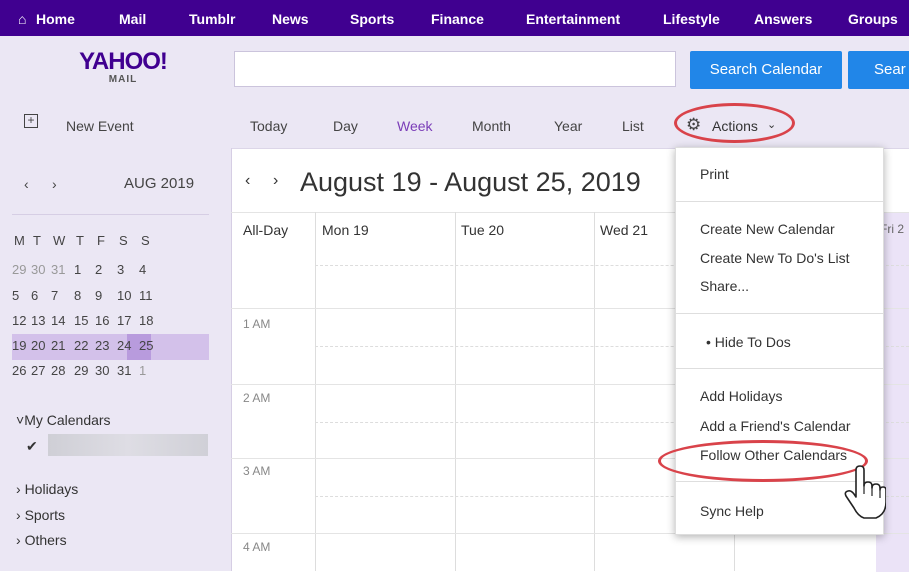 Image resolution: width=909 pixels, height=572 pixels. What do you see at coordinates (257, 324) in the screenshot?
I see `time-label: 1 AM` at bounding box center [257, 324].